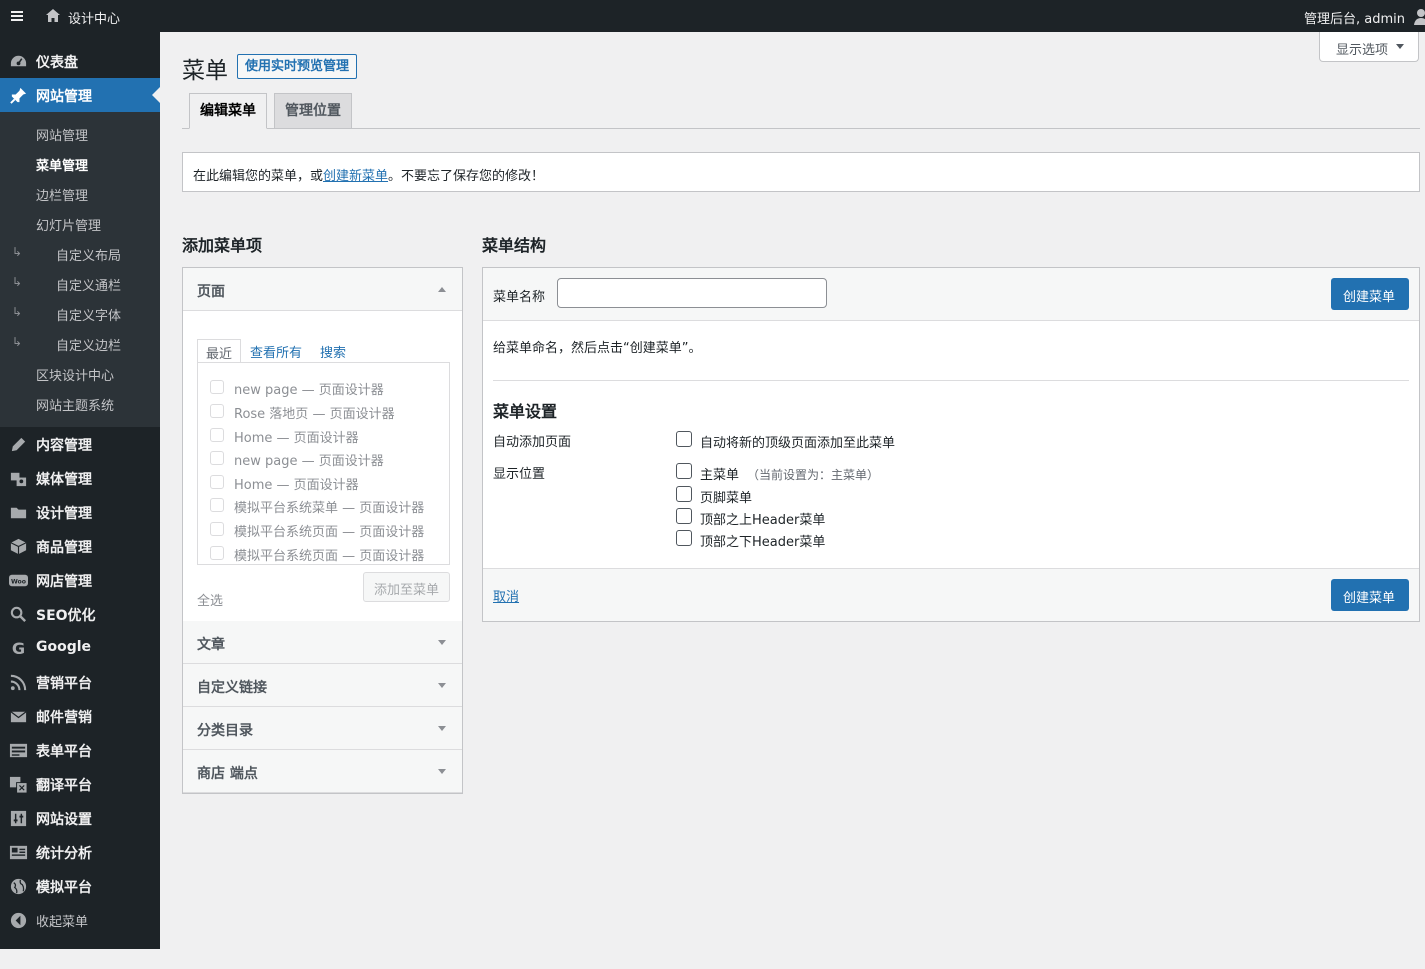 The height and width of the screenshot is (969, 1425). What do you see at coordinates (18, 920) in the screenshot?
I see `collapse-arrow-icon` at bounding box center [18, 920].